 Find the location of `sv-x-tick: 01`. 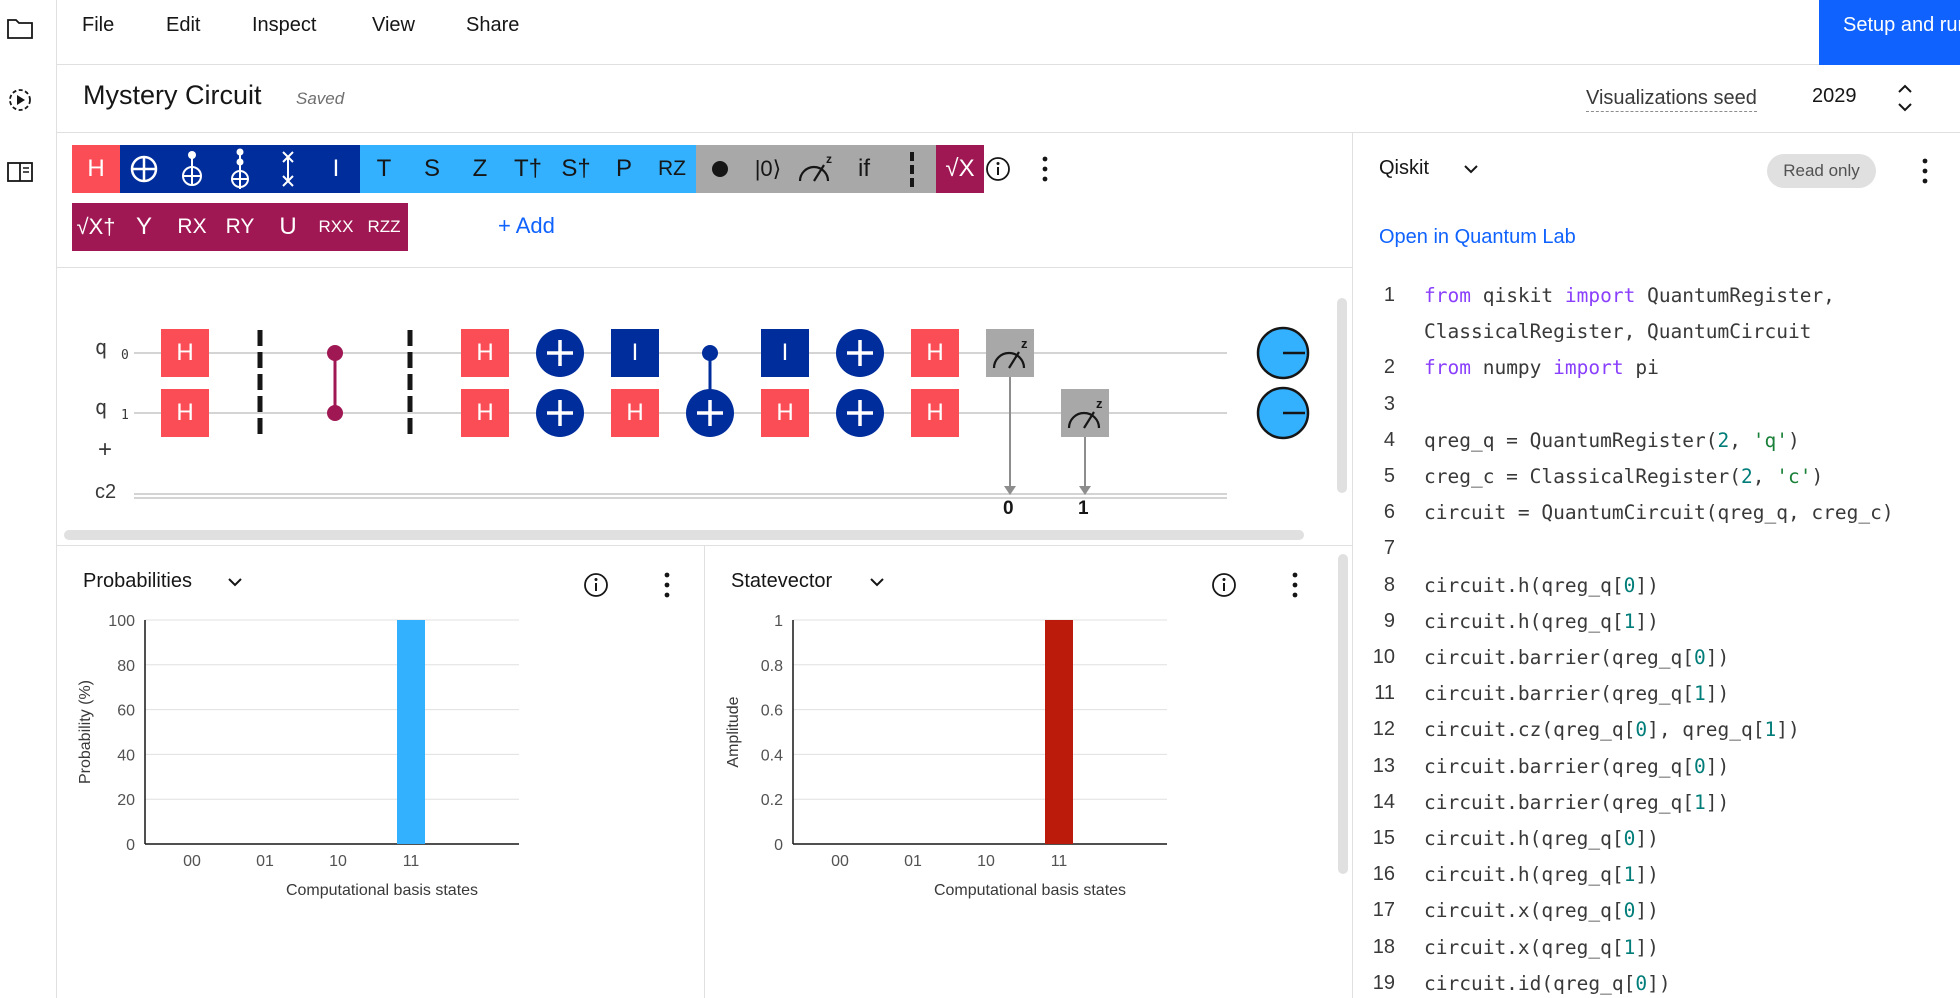

sv-x-tick: 01 is located at coordinates (913, 861).